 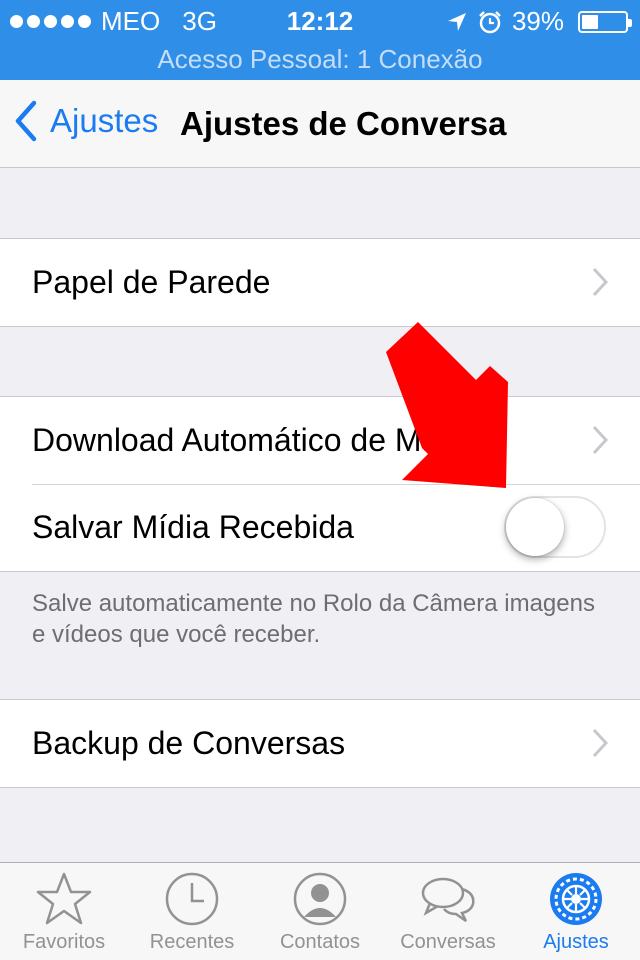 I want to click on back-button: Ajustes, so click(x=86, y=121).